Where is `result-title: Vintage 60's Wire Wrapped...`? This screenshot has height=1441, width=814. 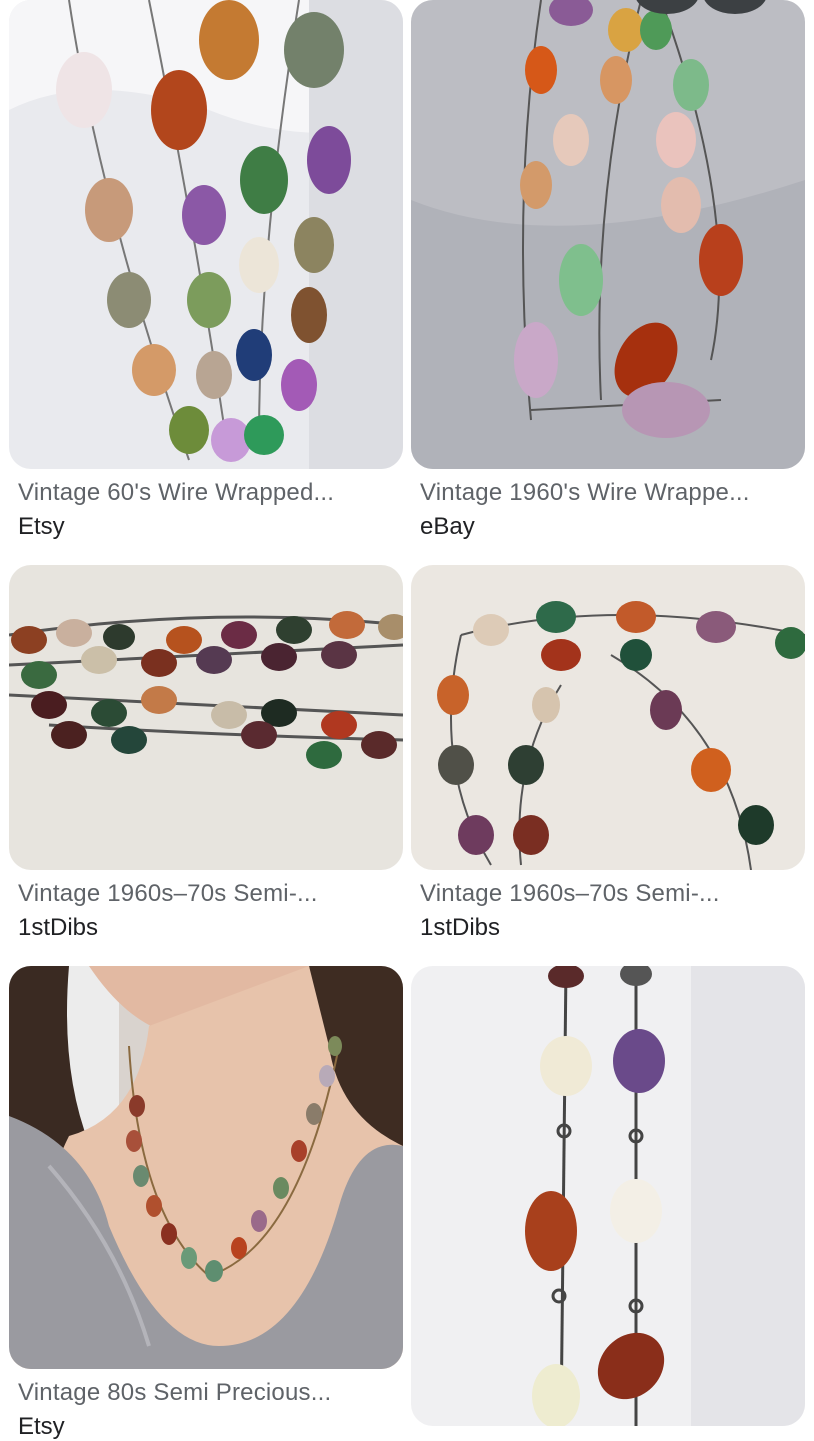 result-title: Vintage 60's Wire Wrapped... is located at coordinates (206, 493).